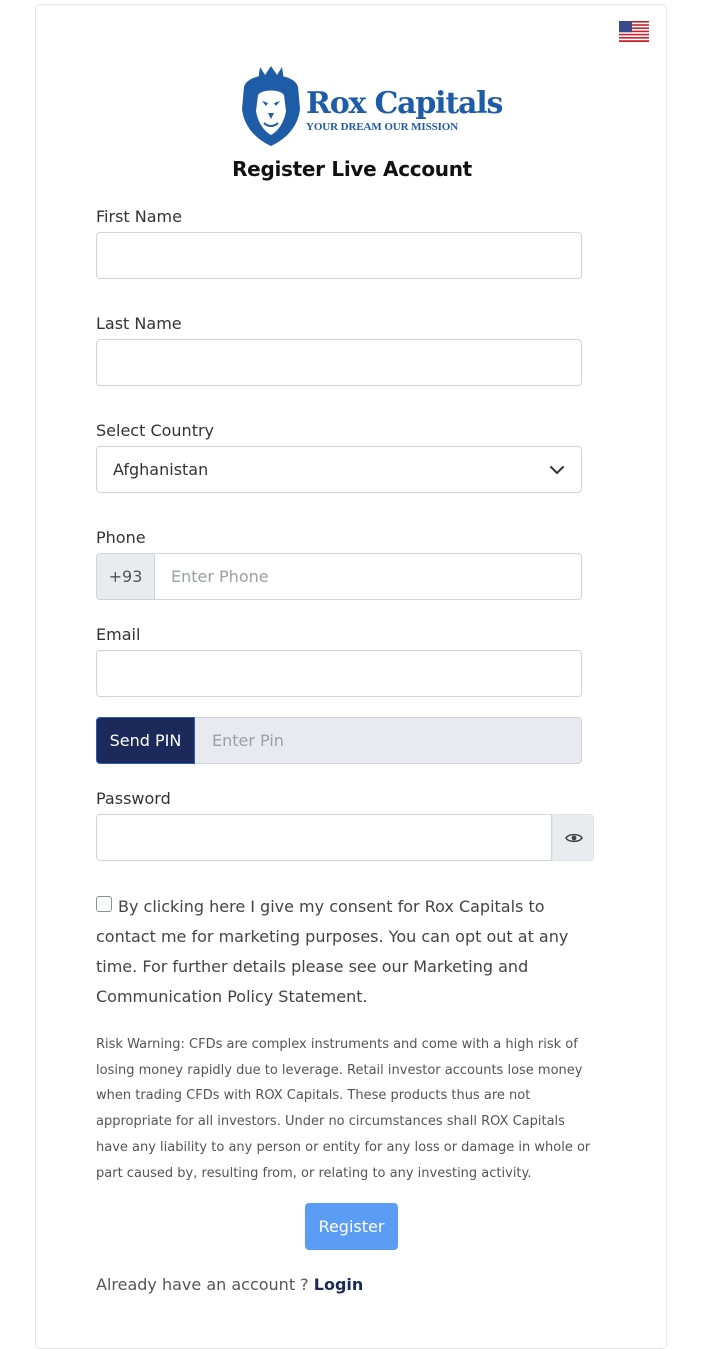  Describe the element at coordinates (126, 576) in the screenshot. I see `phone-prefix: +93` at that location.